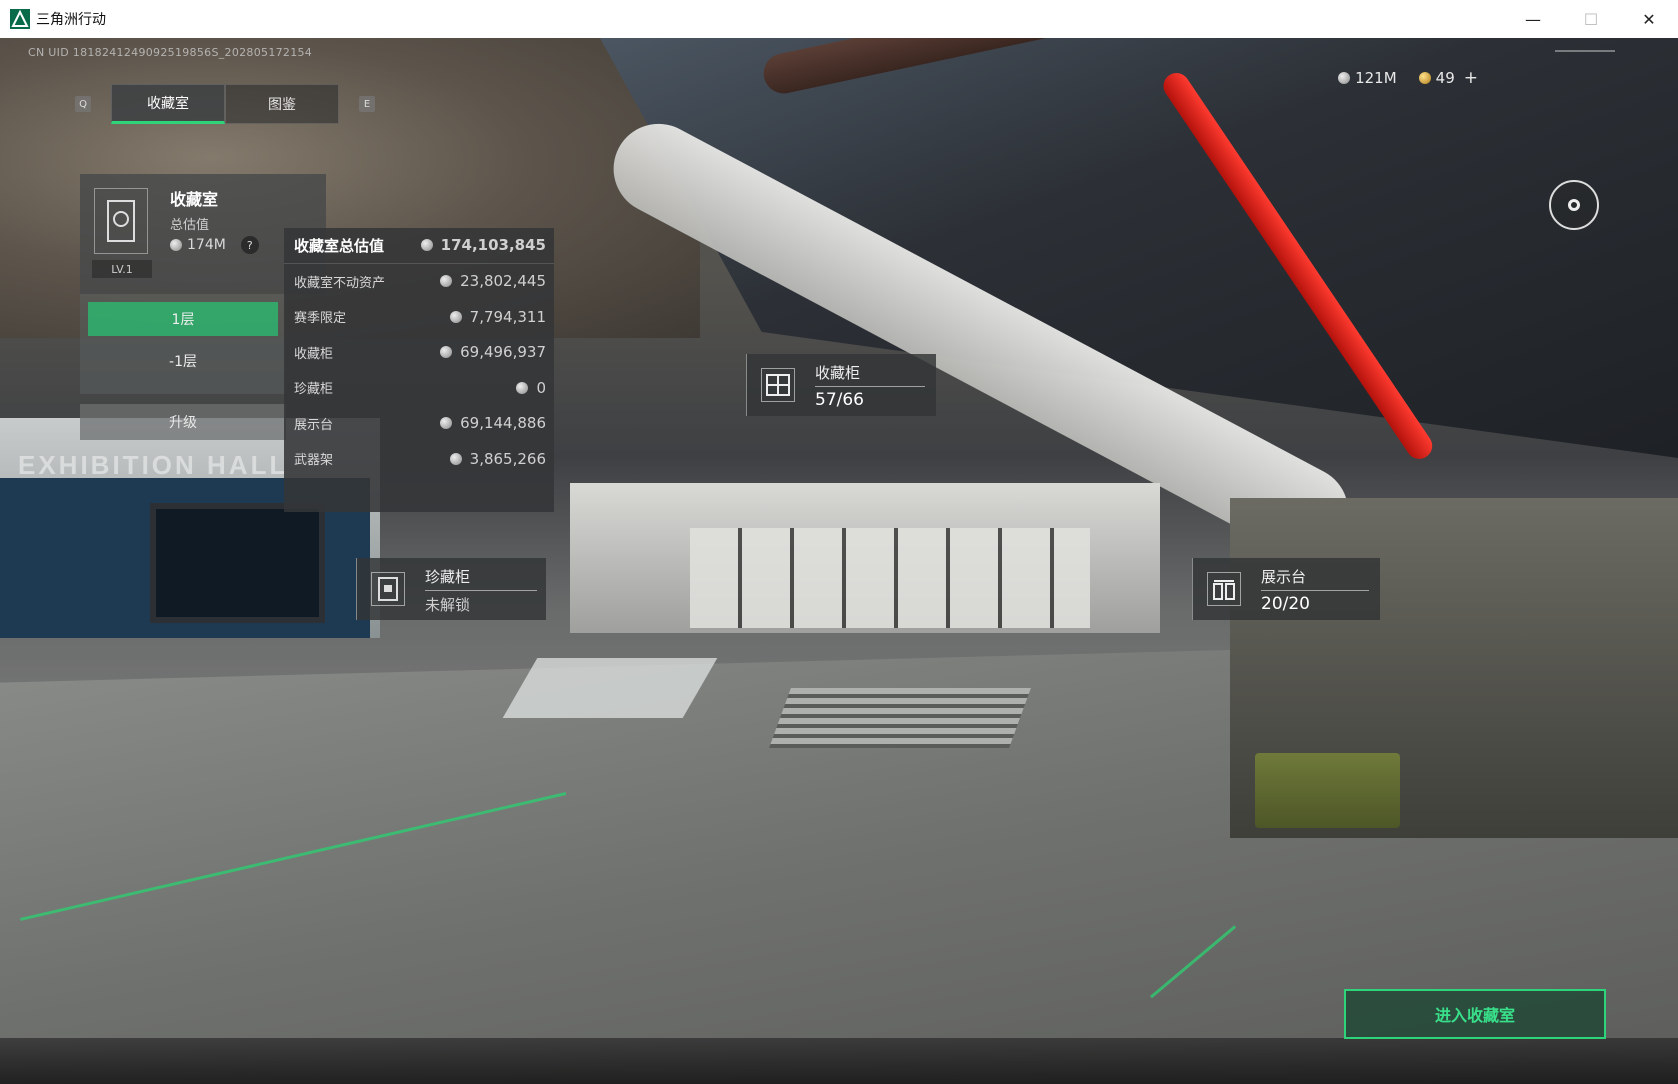  What do you see at coordinates (900, 718) in the screenshot?
I see `stairs` at bounding box center [900, 718].